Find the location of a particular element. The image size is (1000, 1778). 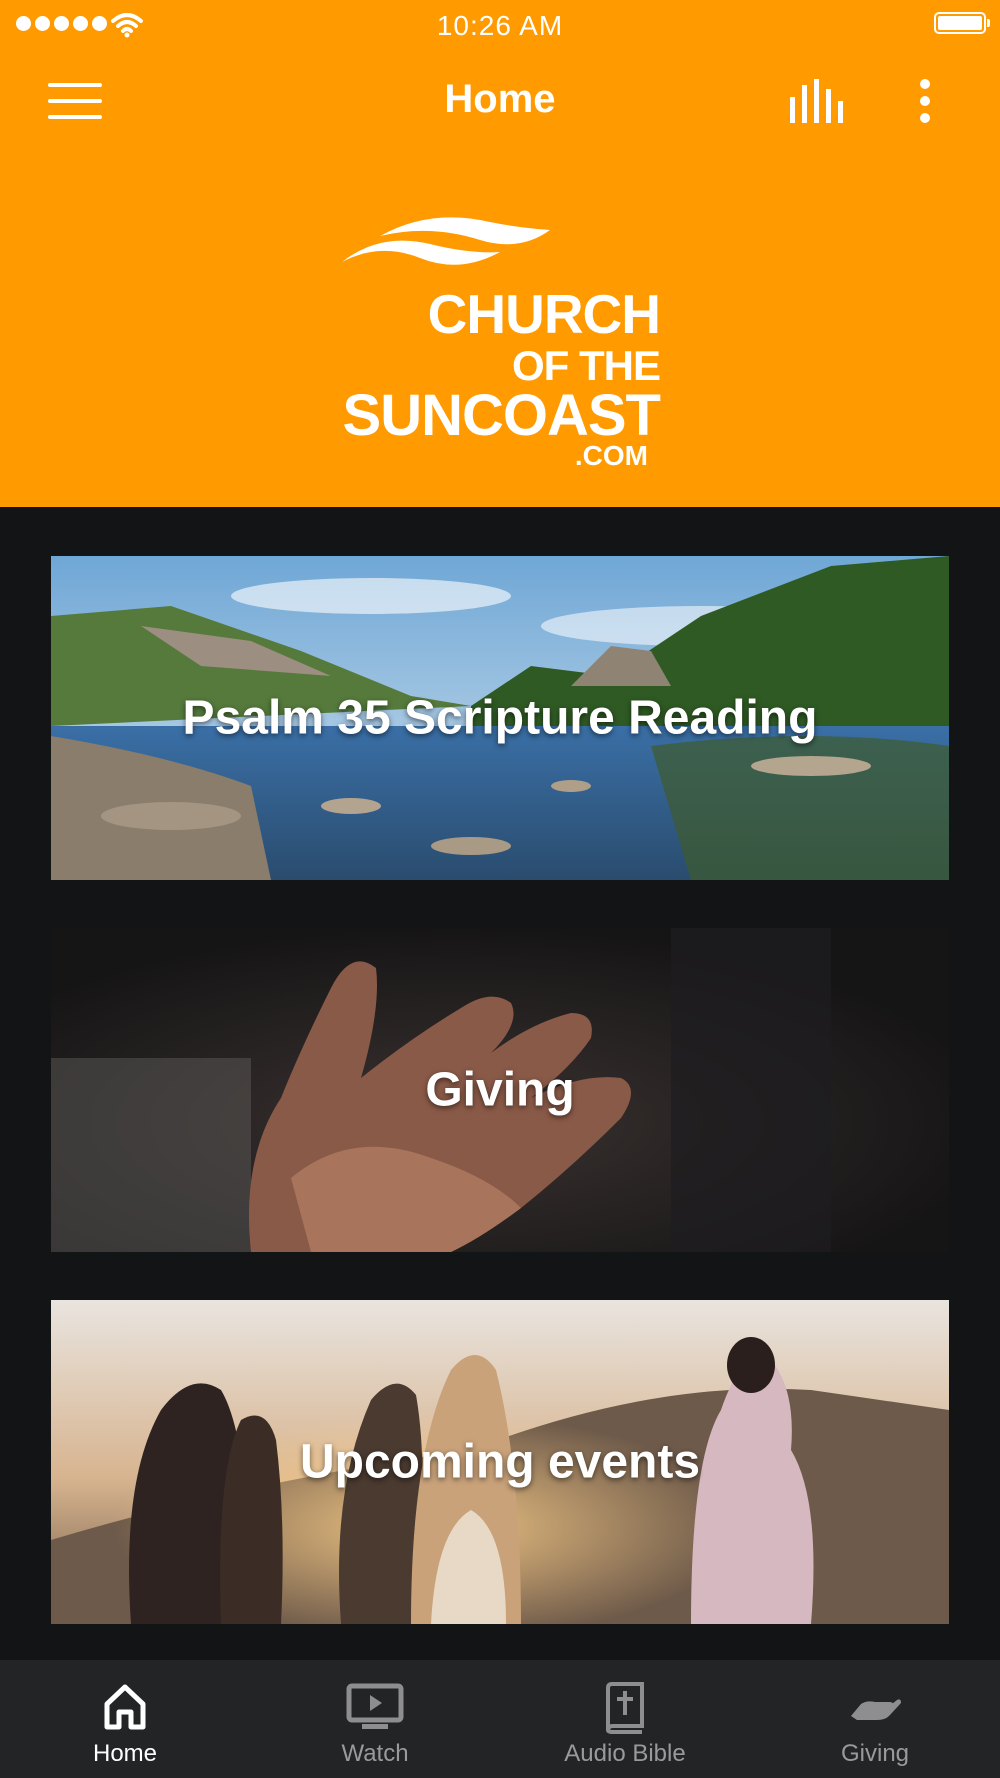

card-psalm-title: Psalm 35 Scripture Reading is located at coordinates (500, 718).